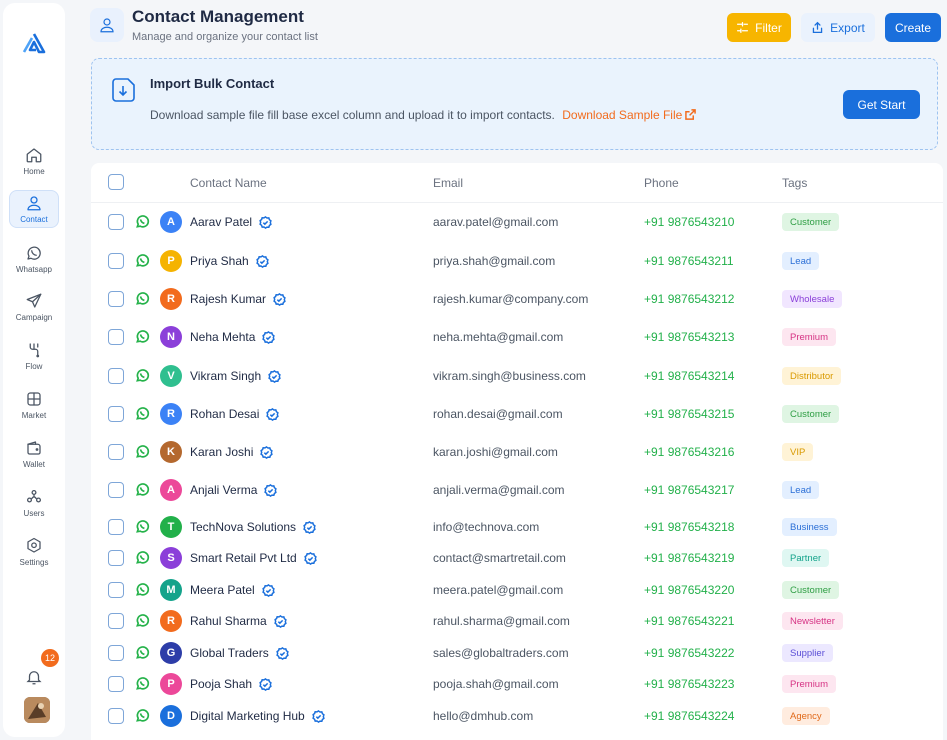 The height and width of the screenshot is (740, 947). Describe the element at coordinates (34, 259) in the screenshot. I see `sidebar-item-whatsapp: Whatsapp` at that location.